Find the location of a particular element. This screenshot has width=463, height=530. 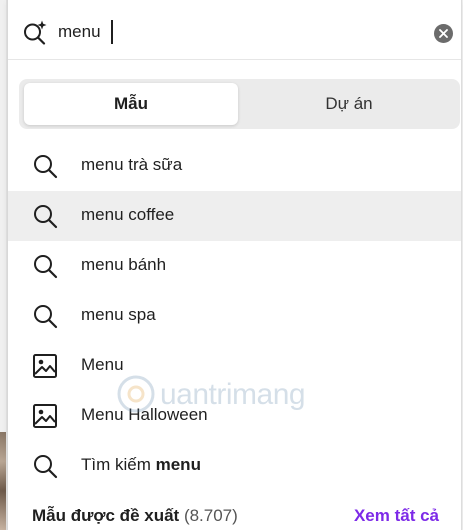

suggestion-label: menu trà sữa is located at coordinates (132, 164).